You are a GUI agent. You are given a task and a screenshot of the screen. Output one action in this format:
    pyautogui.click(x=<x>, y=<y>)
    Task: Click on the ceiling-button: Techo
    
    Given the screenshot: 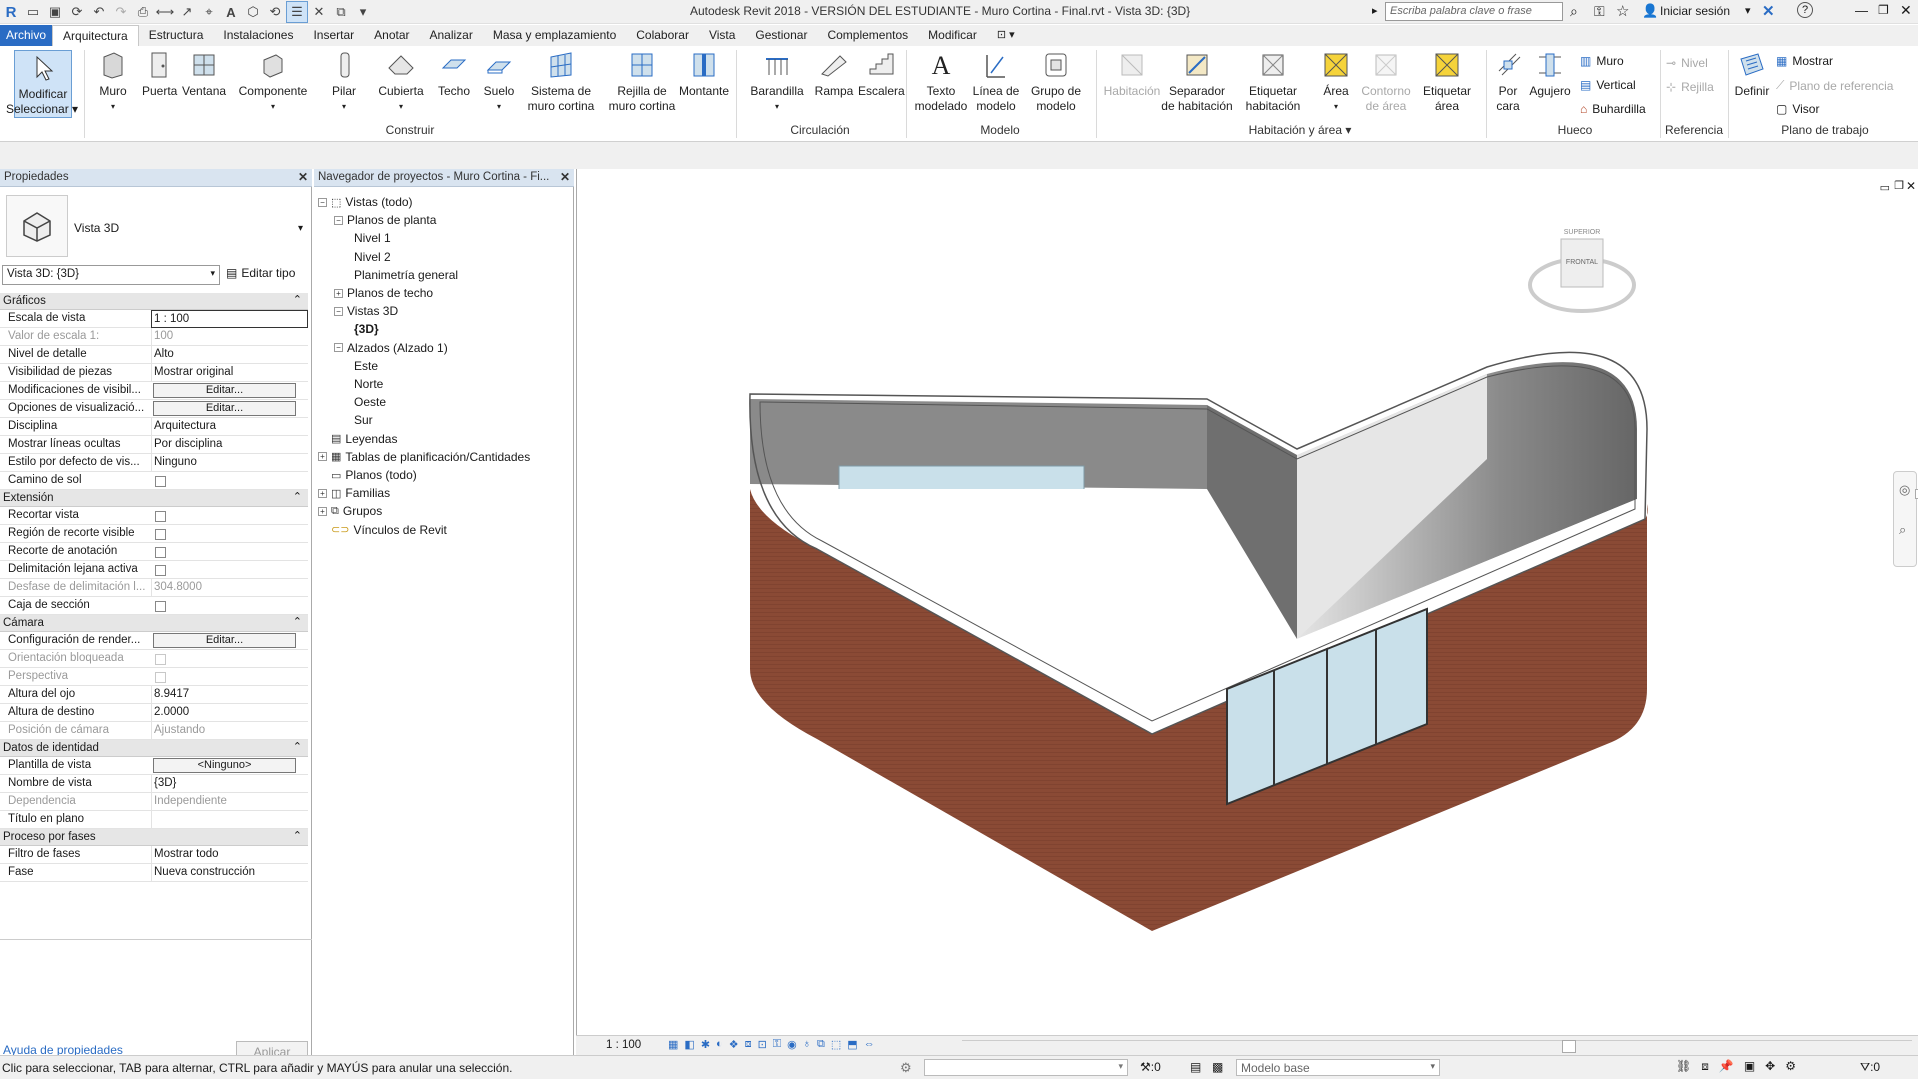 What is the action you would take?
    pyautogui.click(x=454, y=74)
    